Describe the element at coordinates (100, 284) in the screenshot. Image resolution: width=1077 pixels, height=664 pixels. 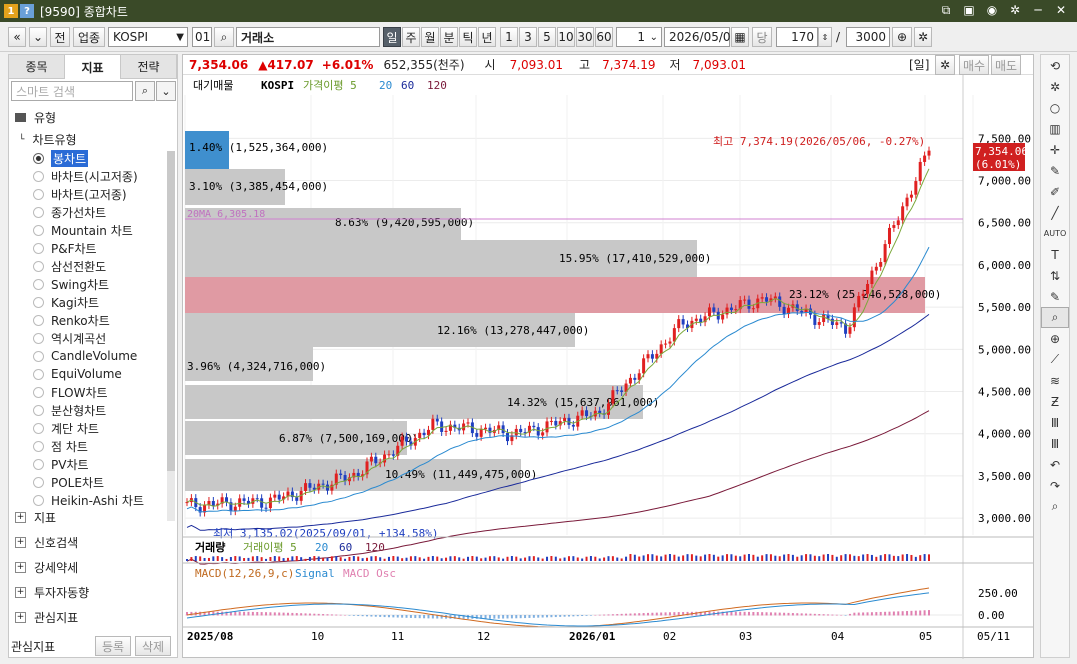
I see `chart-type-item: Swing차트` at that location.